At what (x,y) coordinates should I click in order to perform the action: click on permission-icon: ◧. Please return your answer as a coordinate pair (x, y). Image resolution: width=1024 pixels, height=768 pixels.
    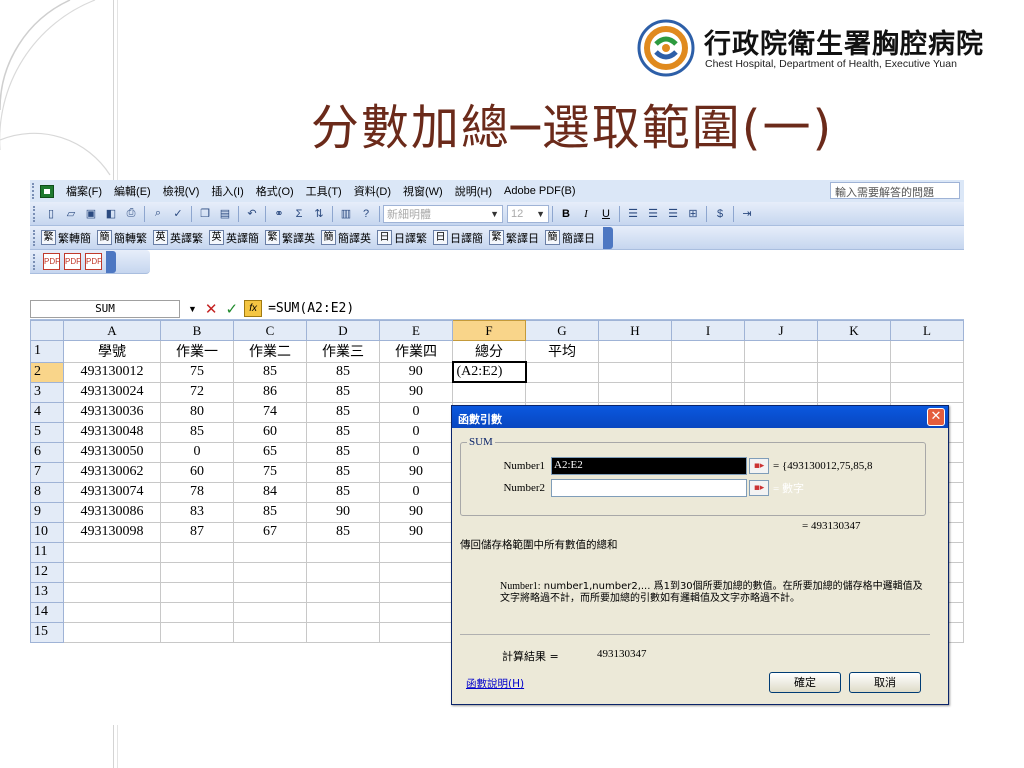
    Looking at the image, I should click on (111, 213).